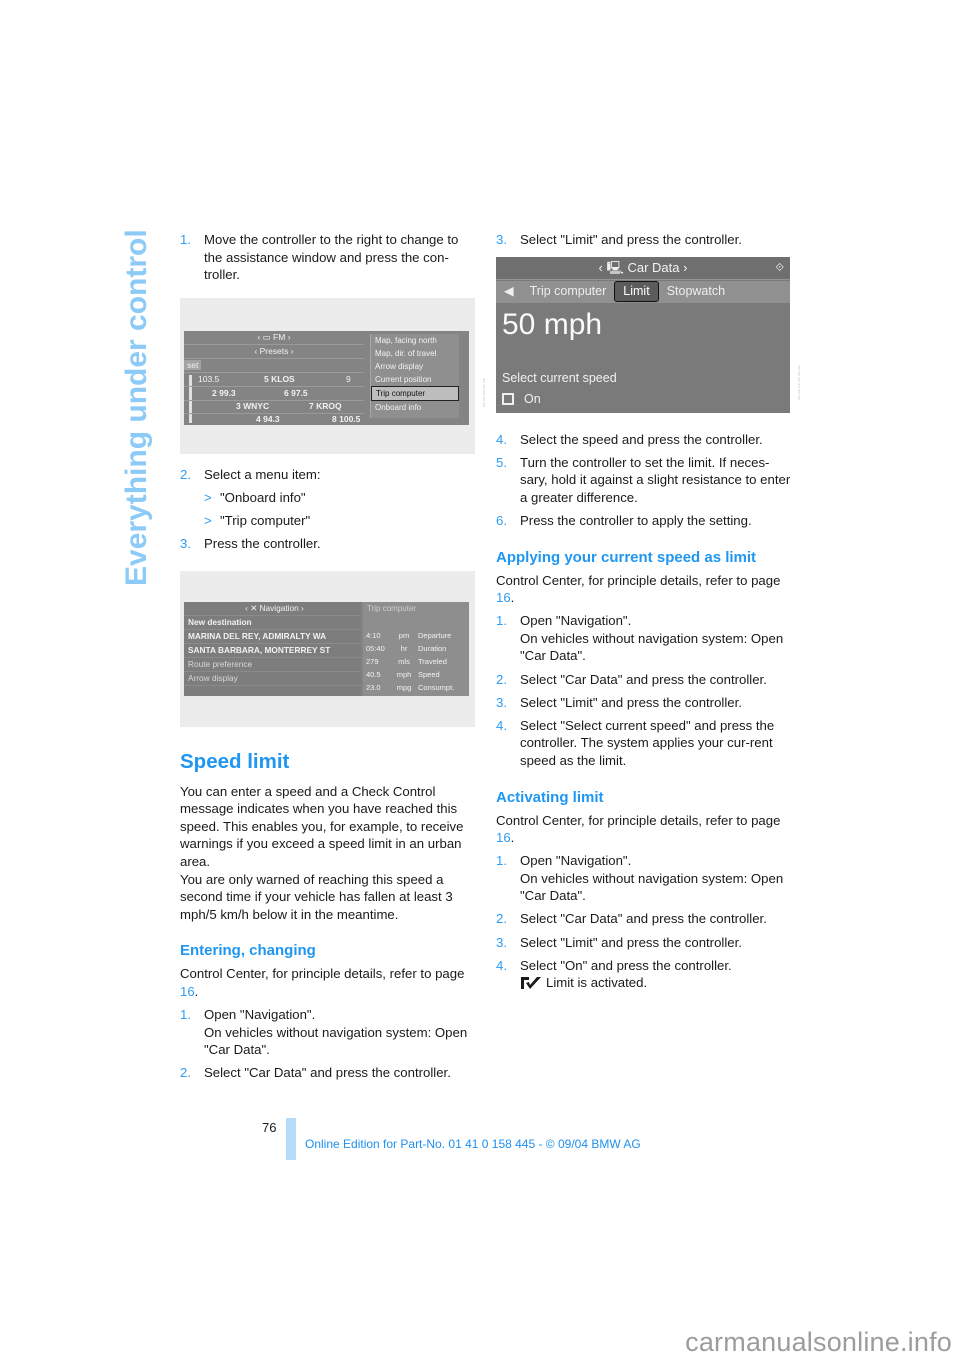  What do you see at coordinates (373, 687) in the screenshot?
I see `trip-value: 23.0` at bounding box center [373, 687].